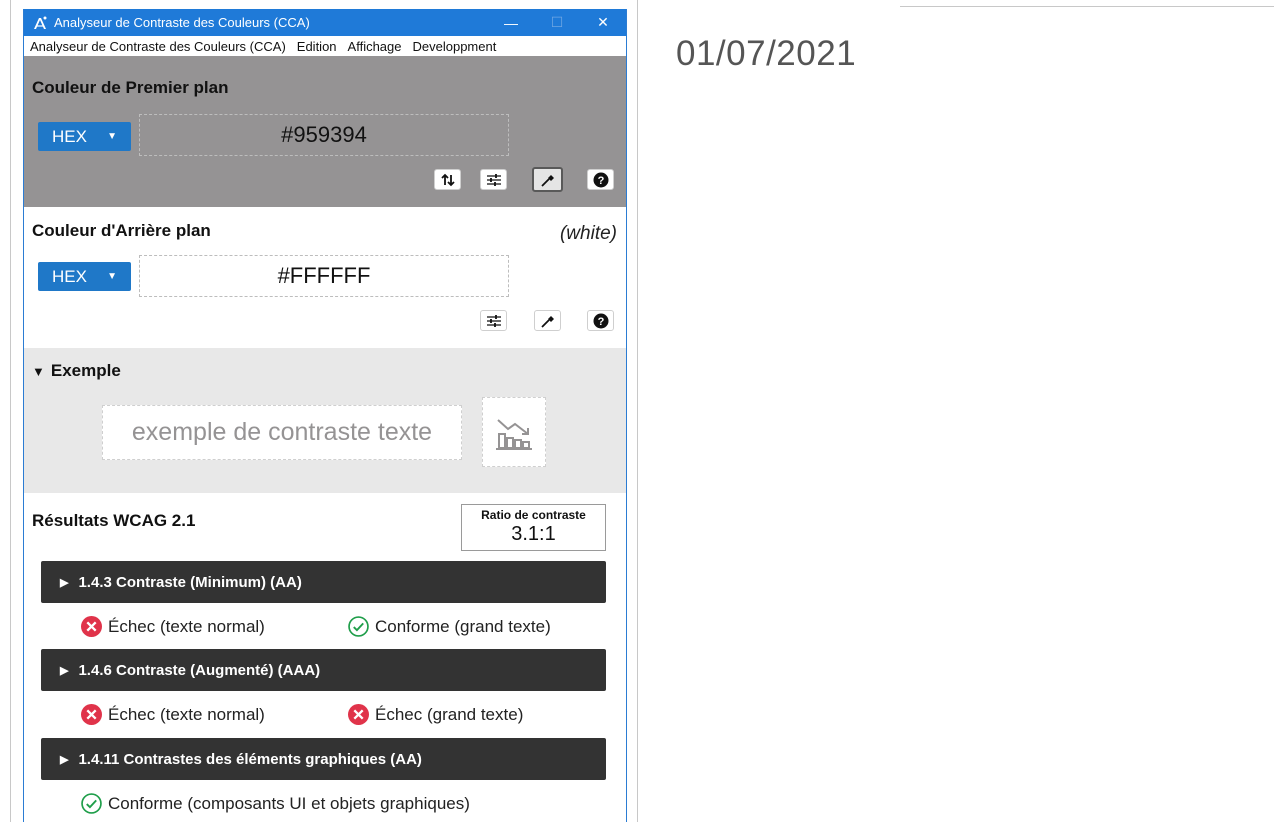 The image size is (1274, 822). What do you see at coordinates (533, 515) in the screenshot?
I see `contrast-ratio-label: Ratio de contraste` at bounding box center [533, 515].